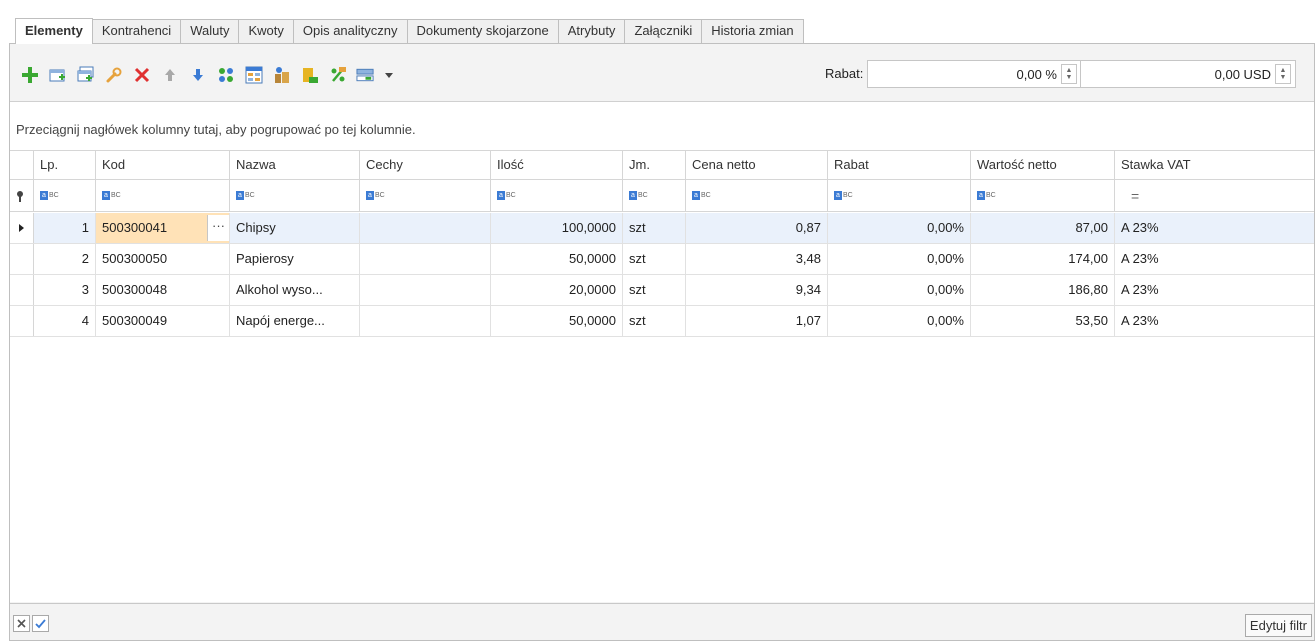 This screenshot has height=641, width=1315. Describe the element at coordinates (163, 290) in the screenshot. I see `cell-kod: 500300048` at that location.